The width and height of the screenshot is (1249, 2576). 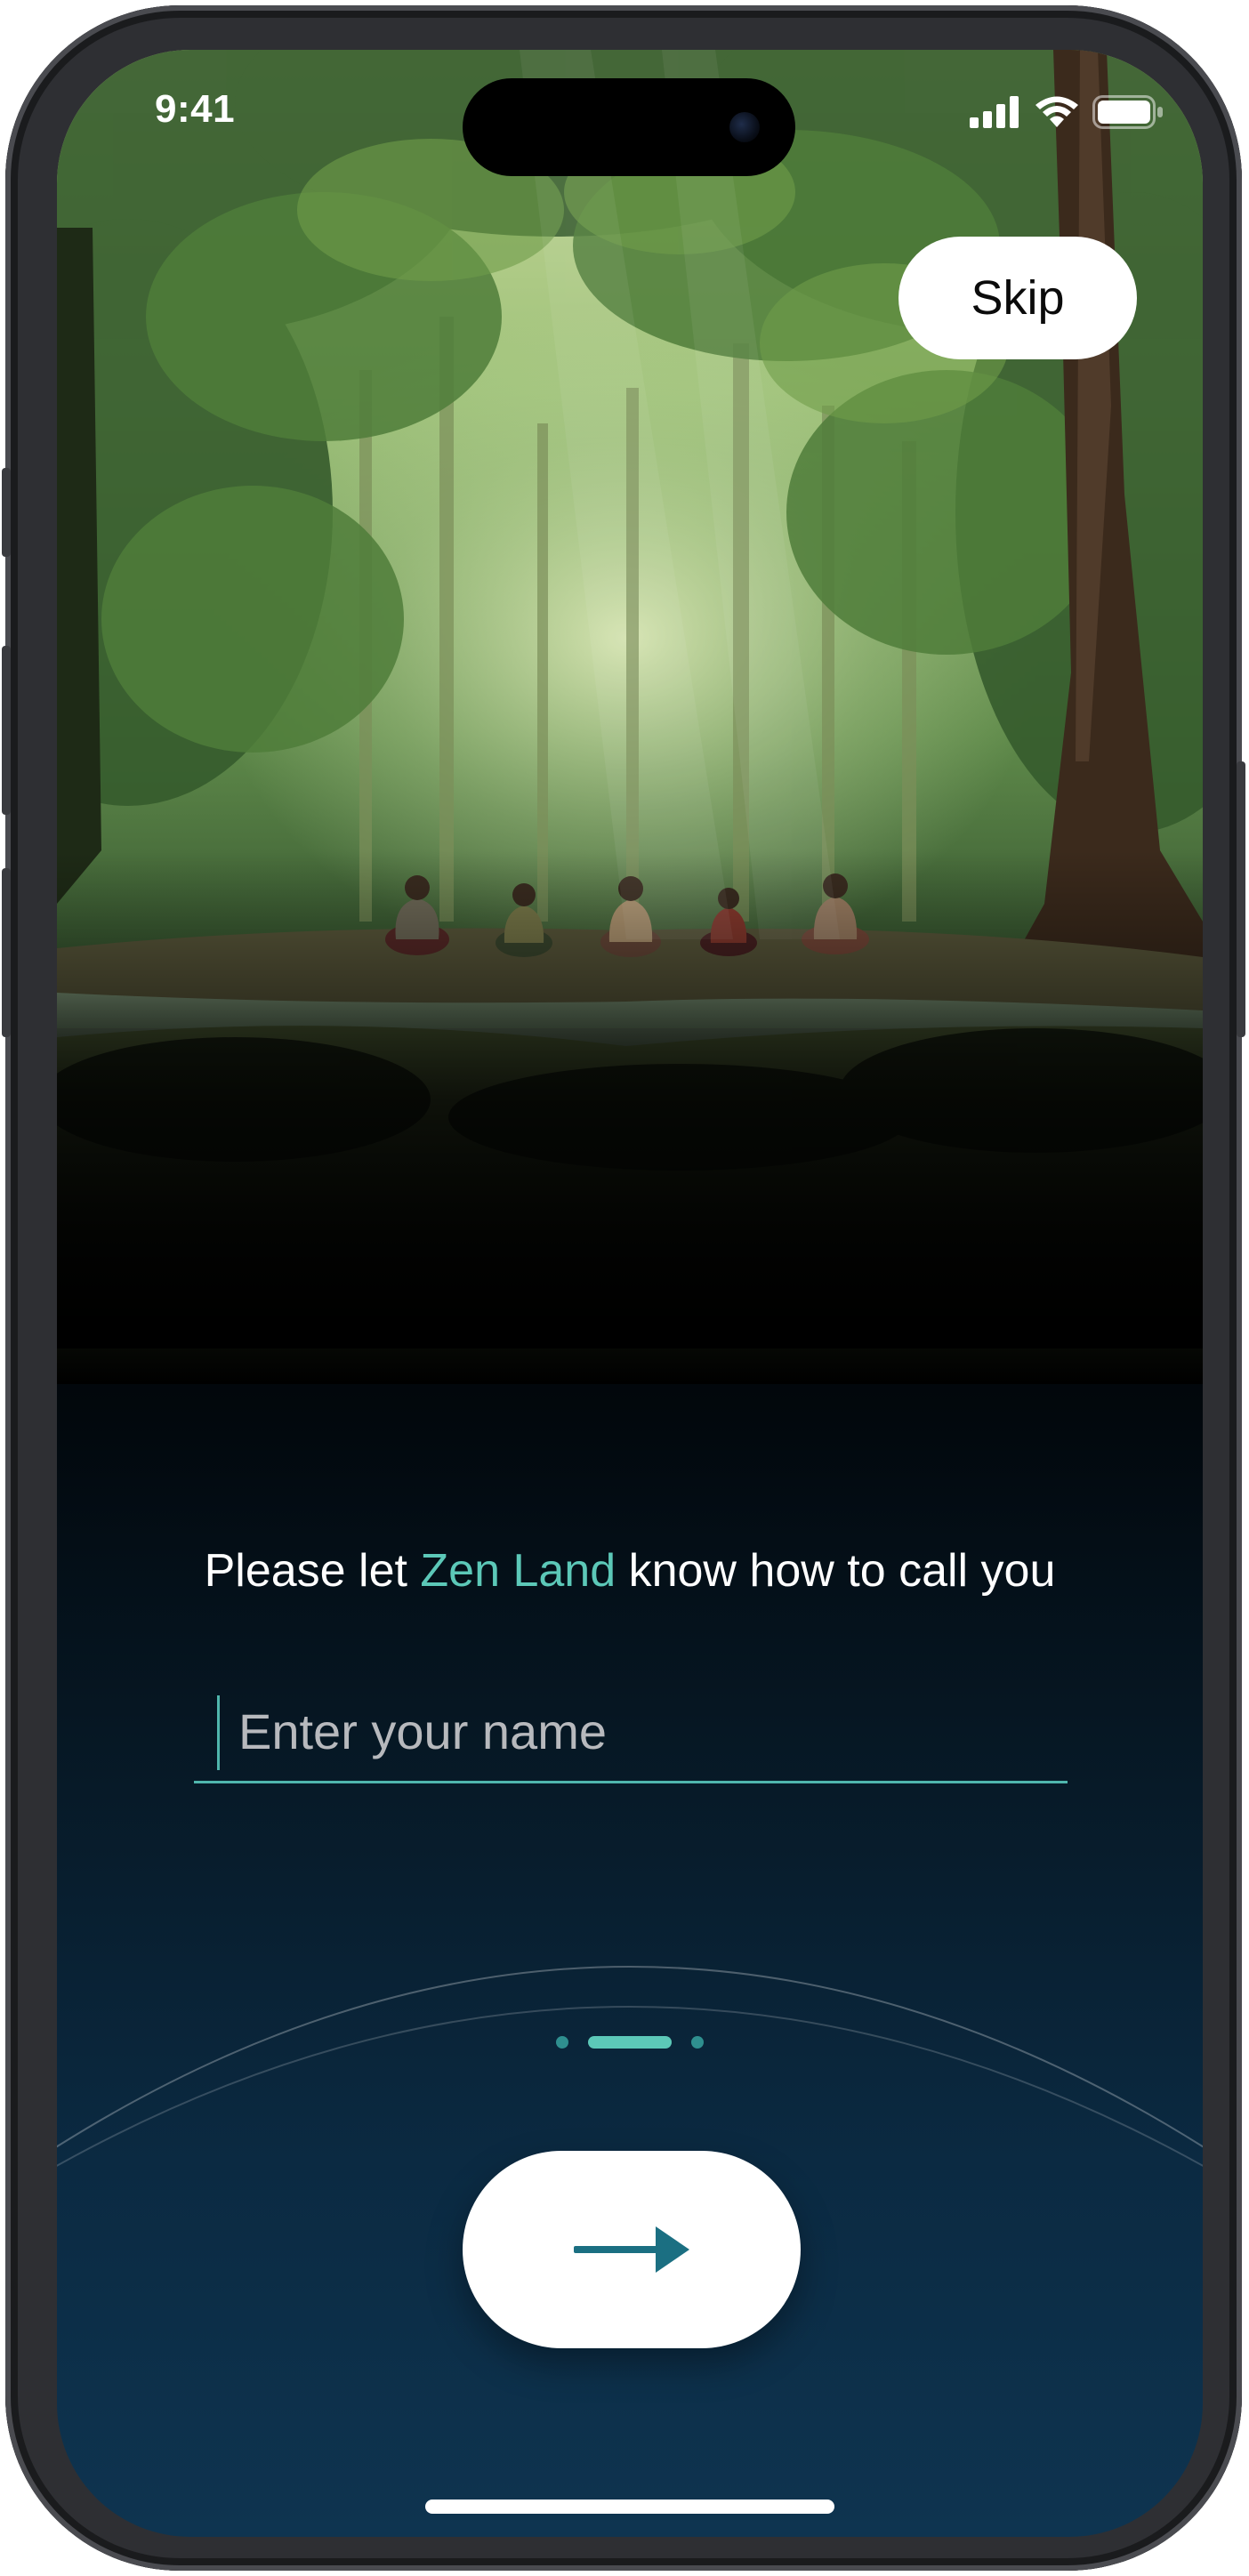 I want to click on status-icons, so click(x=1067, y=112).